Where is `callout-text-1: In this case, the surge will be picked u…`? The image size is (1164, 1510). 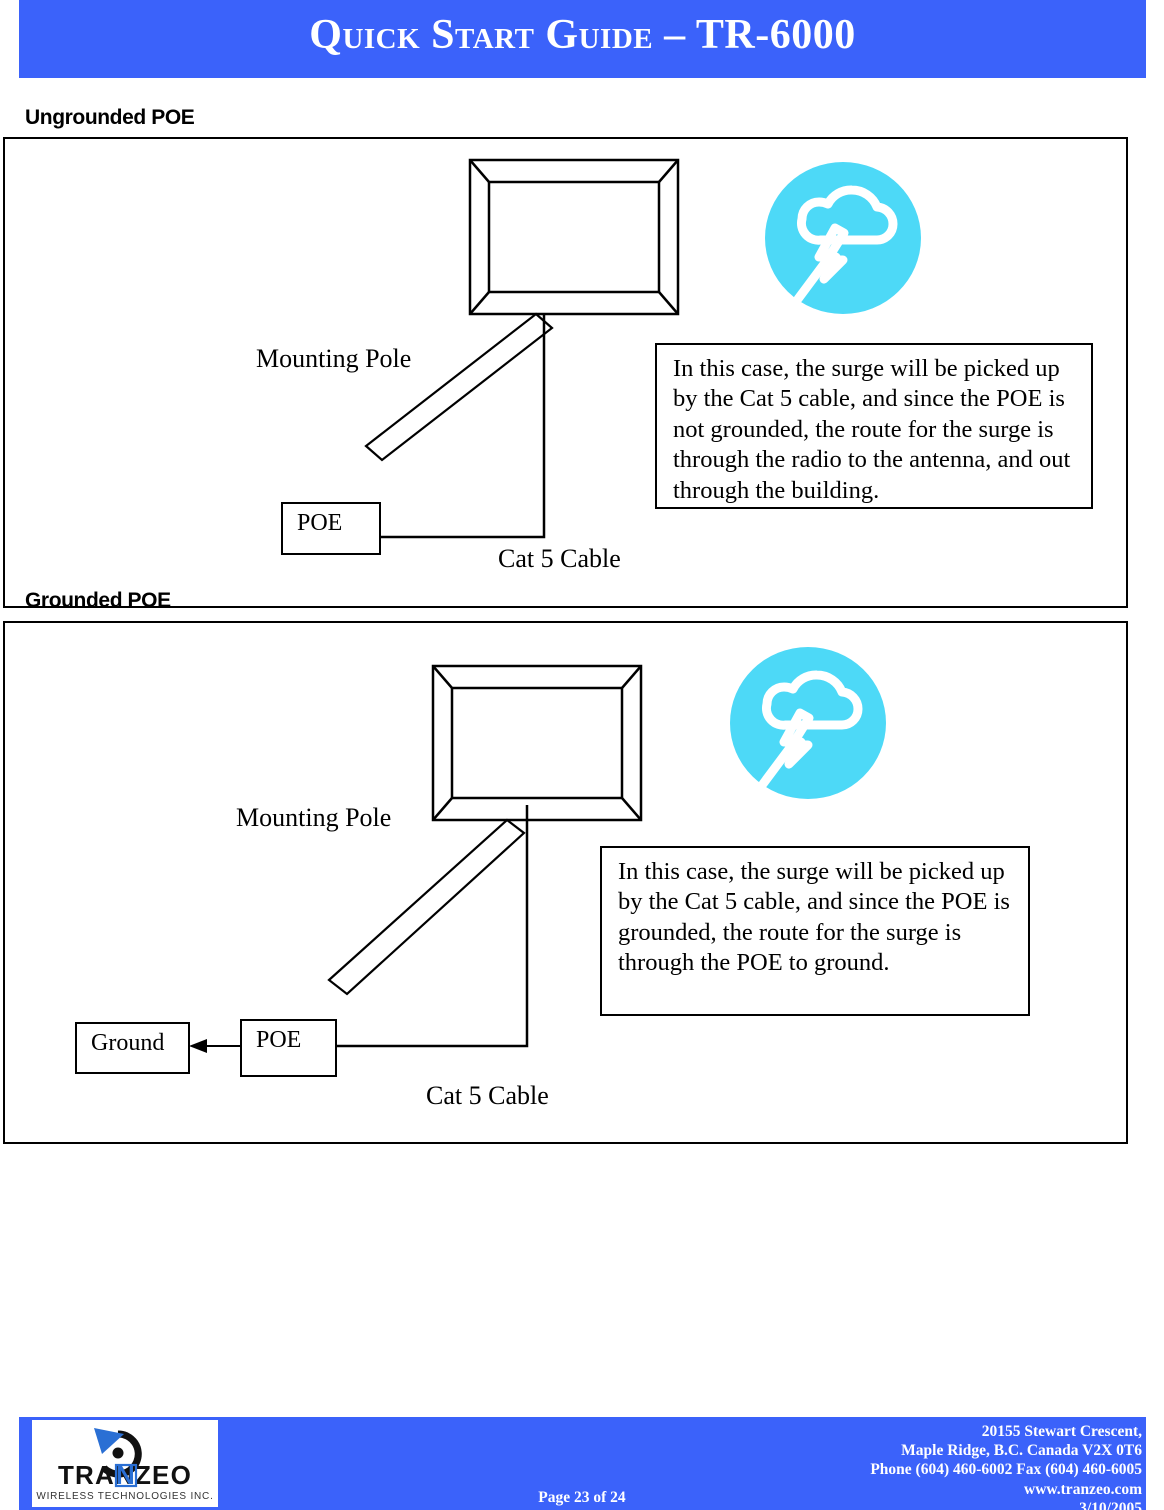
callout-text-1: In this case, the surge will be picked u… is located at coordinates (872, 429).